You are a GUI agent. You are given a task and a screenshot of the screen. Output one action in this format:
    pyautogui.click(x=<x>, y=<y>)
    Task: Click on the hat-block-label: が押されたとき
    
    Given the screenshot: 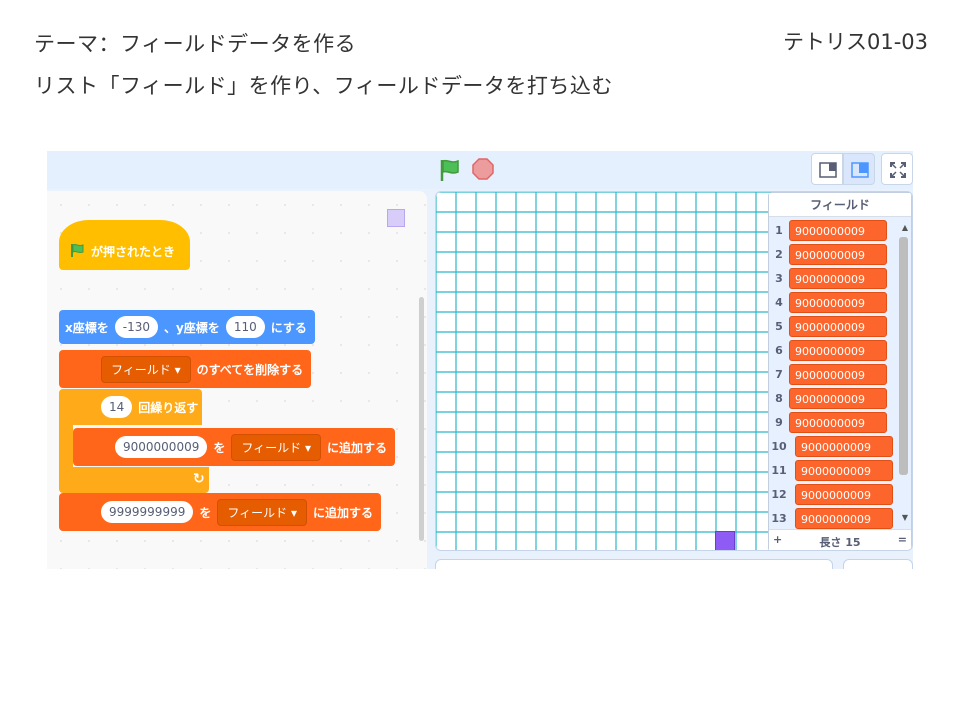 What is the action you would take?
    pyautogui.click(x=133, y=251)
    